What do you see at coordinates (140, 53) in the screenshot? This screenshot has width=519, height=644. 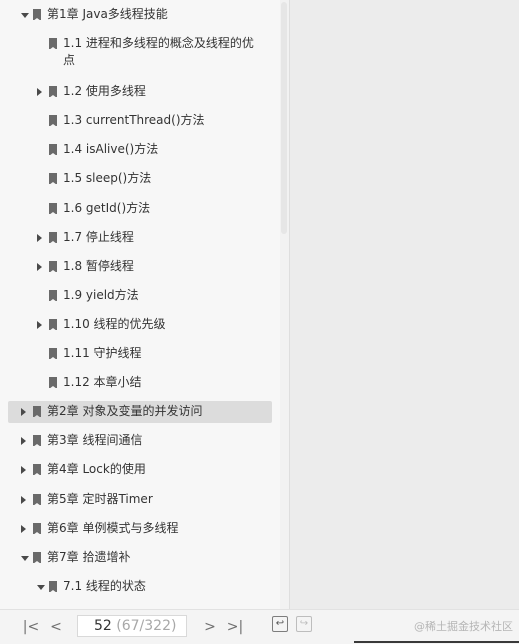 I see `toc-item: 1.1 进程和多线程的概念及线程的优点` at bounding box center [140, 53].